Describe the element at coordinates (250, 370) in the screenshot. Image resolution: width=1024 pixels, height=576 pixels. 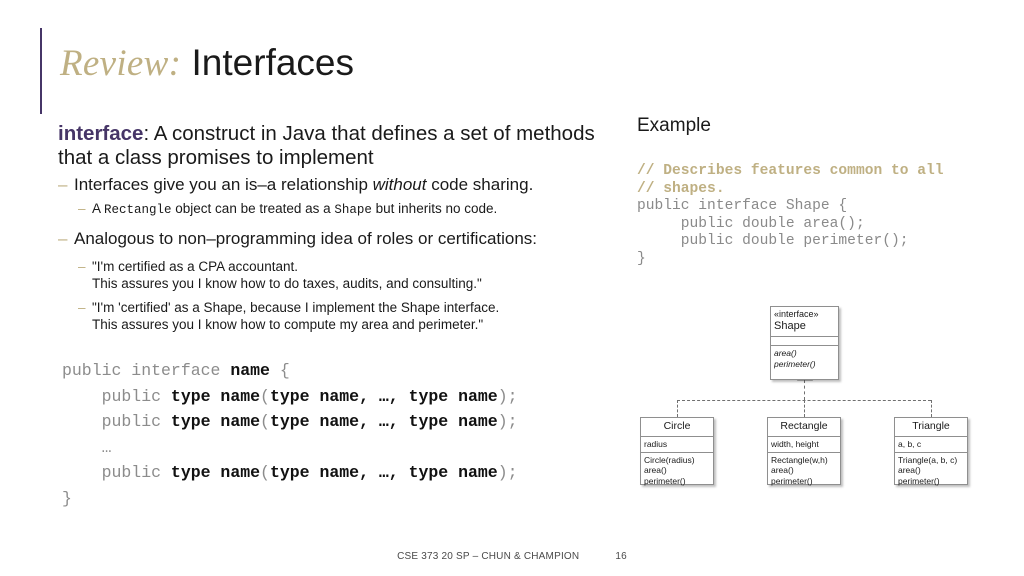
I see `code-l1-b: name` at that location.